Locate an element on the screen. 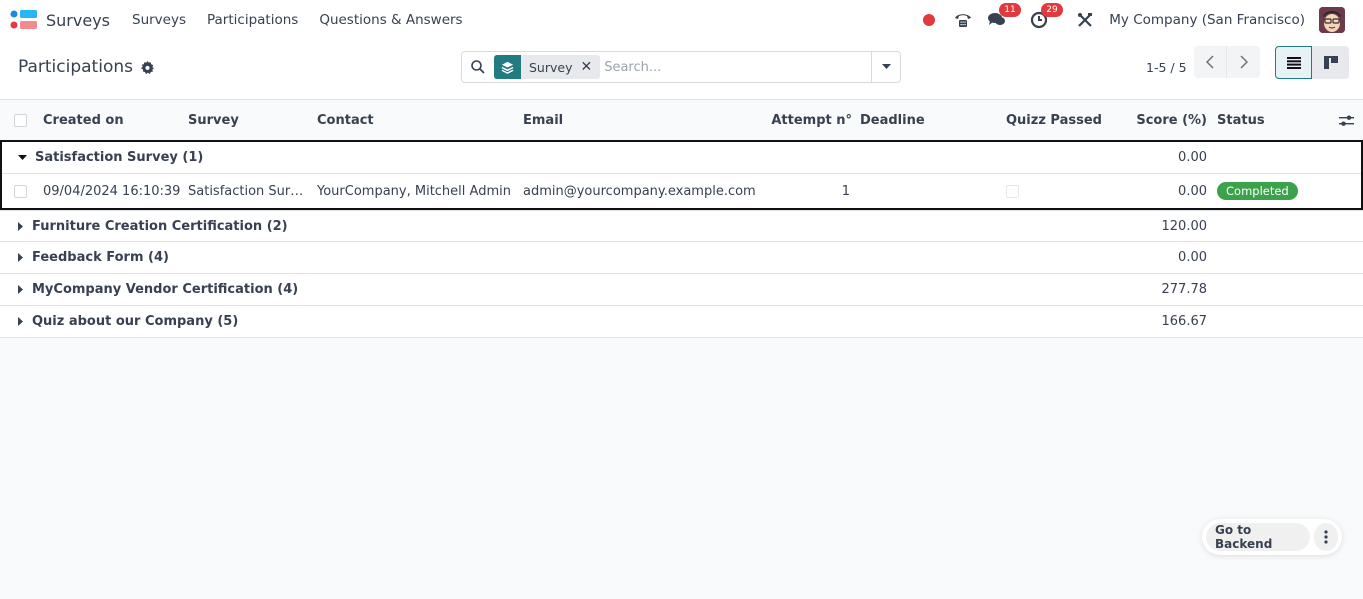 This screenshot has width=1363, height=599. activities-clock-icon: 29 is located at coordinates (1046, 16).